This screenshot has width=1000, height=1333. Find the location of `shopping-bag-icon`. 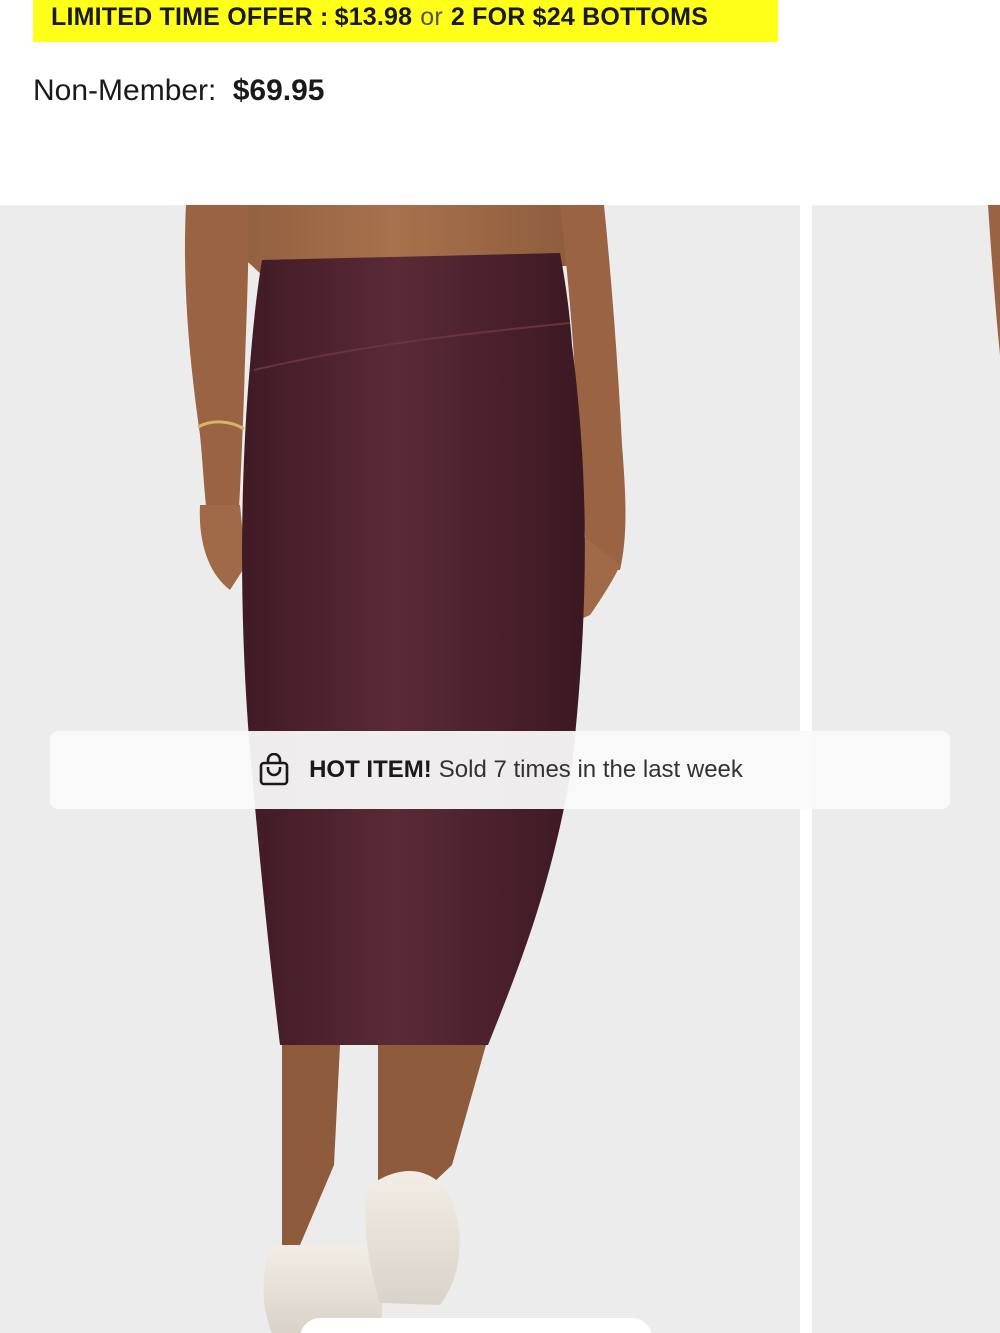

shopping-bag-icon is located at coordinates (274, 770).